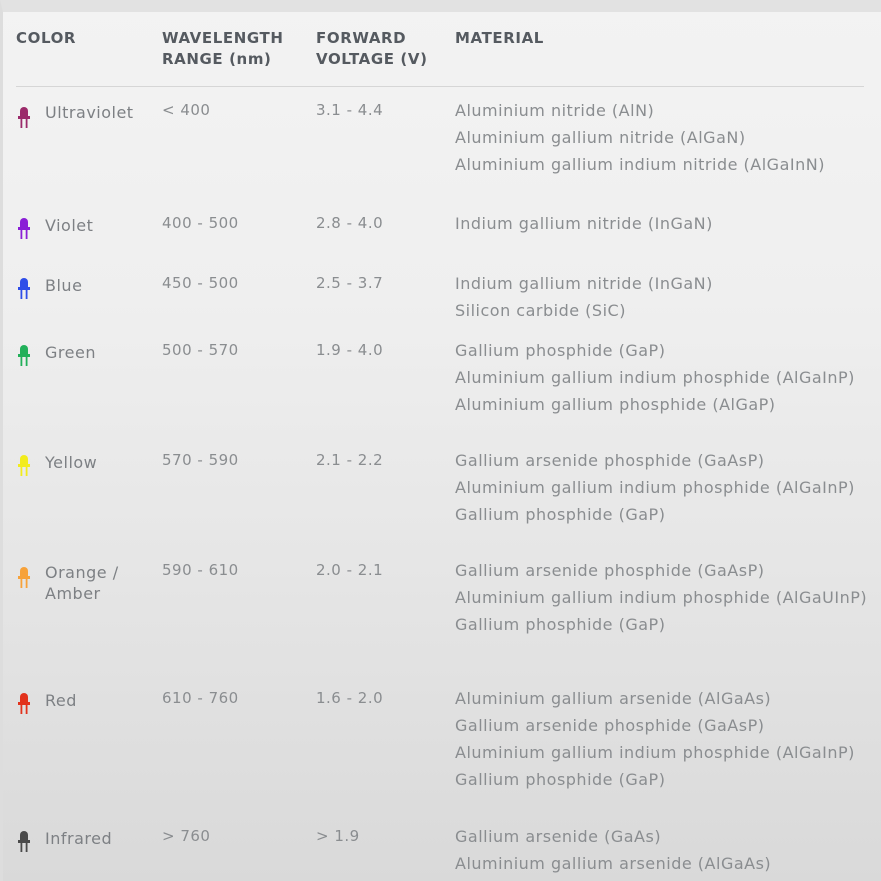 The image size is (881, 881). I want to click on color-name: Infrared, so click(79, 838).